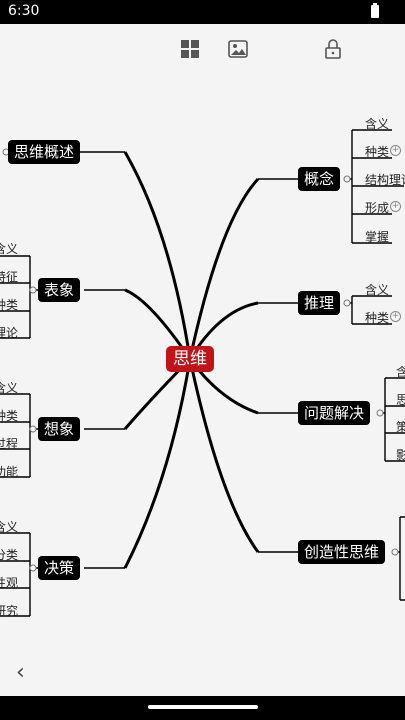  Describe the element at coordinates (400, 399) in the screenshot. I see `leaf-问题解决-1: 思` at that location.